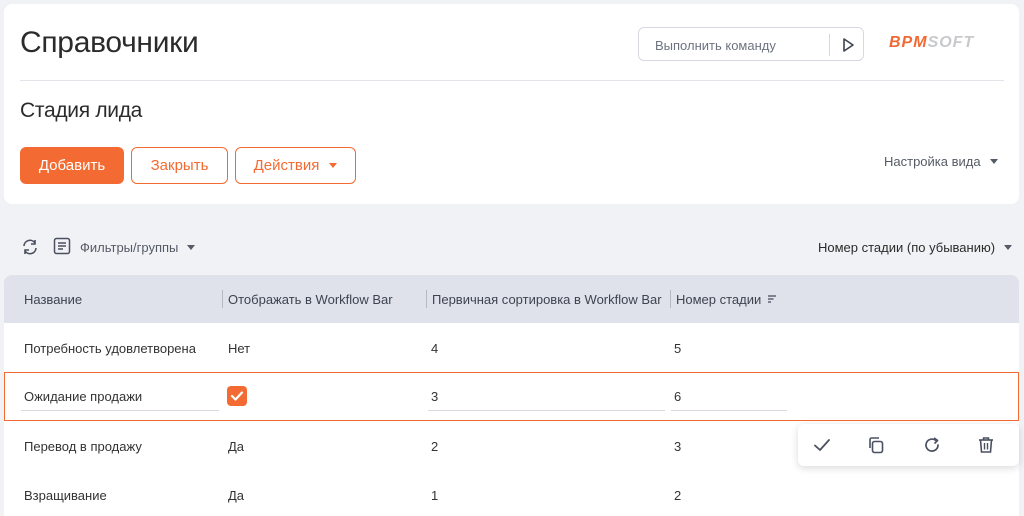 This screenshot has height=516, width=1024. What do you see at coordinates (726, 299) in the screenshot?
I see `column-header-stage: Номер стадии` at bounding box center [726, 299].